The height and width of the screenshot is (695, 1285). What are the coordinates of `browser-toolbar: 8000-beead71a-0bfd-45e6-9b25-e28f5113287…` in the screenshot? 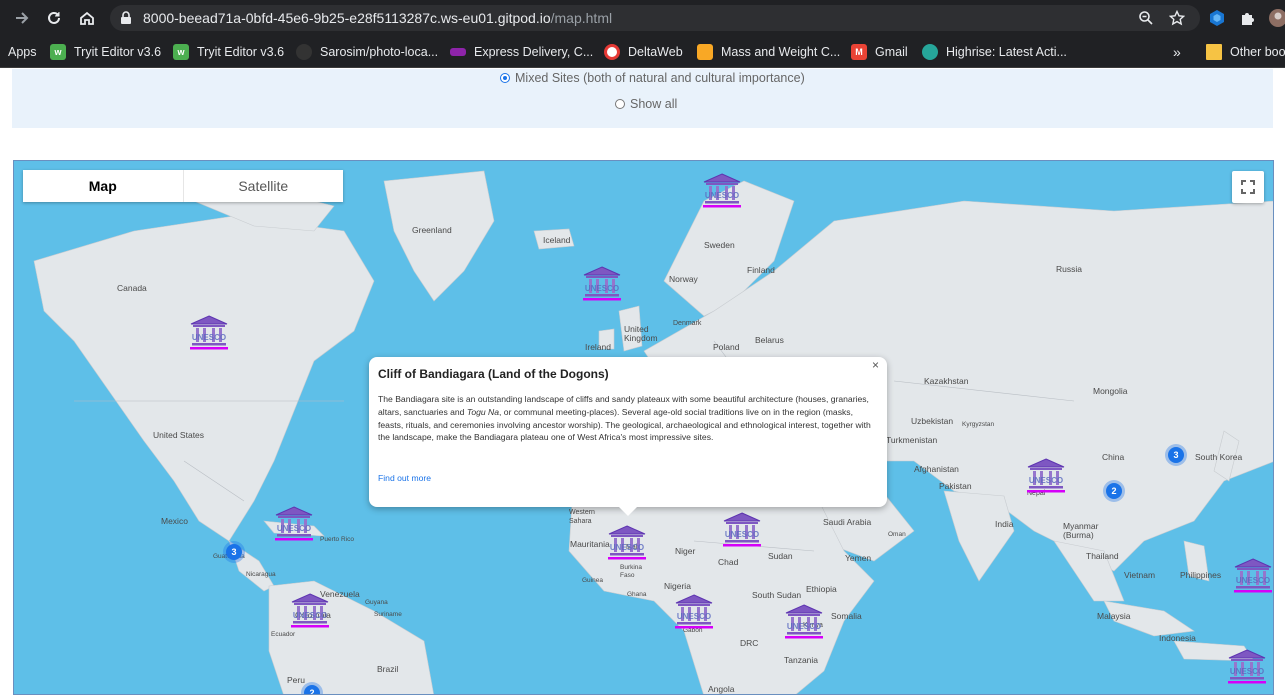 It's located at (642, 18).